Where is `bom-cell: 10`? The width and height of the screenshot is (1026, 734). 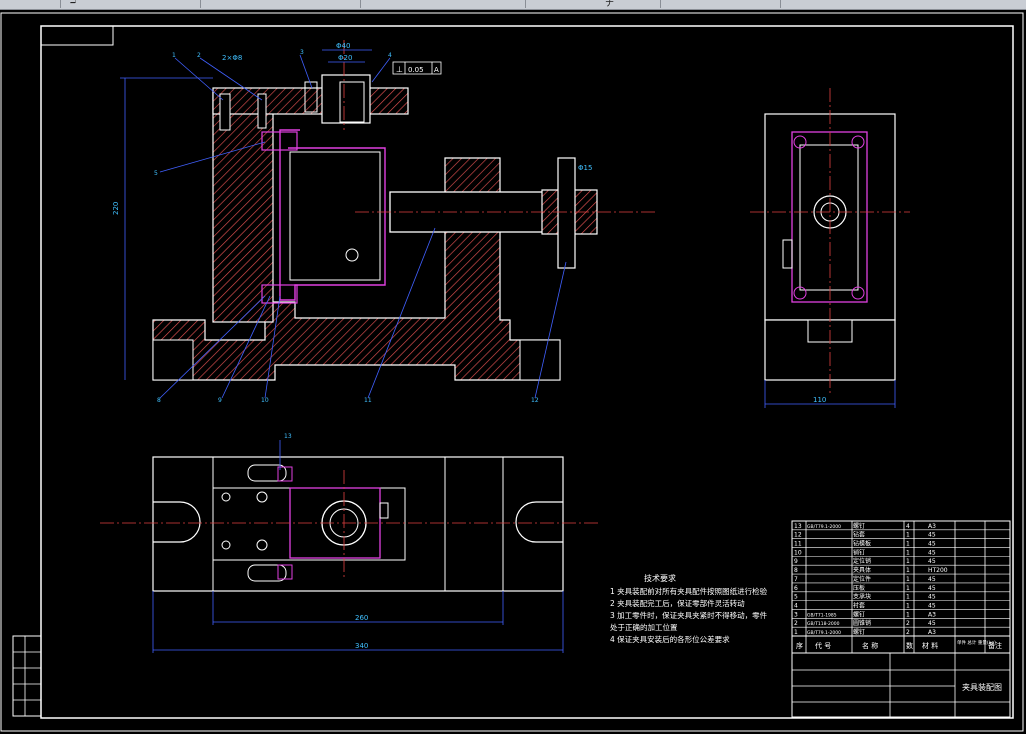 bom-cell: 10 is located at coordinates (798, 552).